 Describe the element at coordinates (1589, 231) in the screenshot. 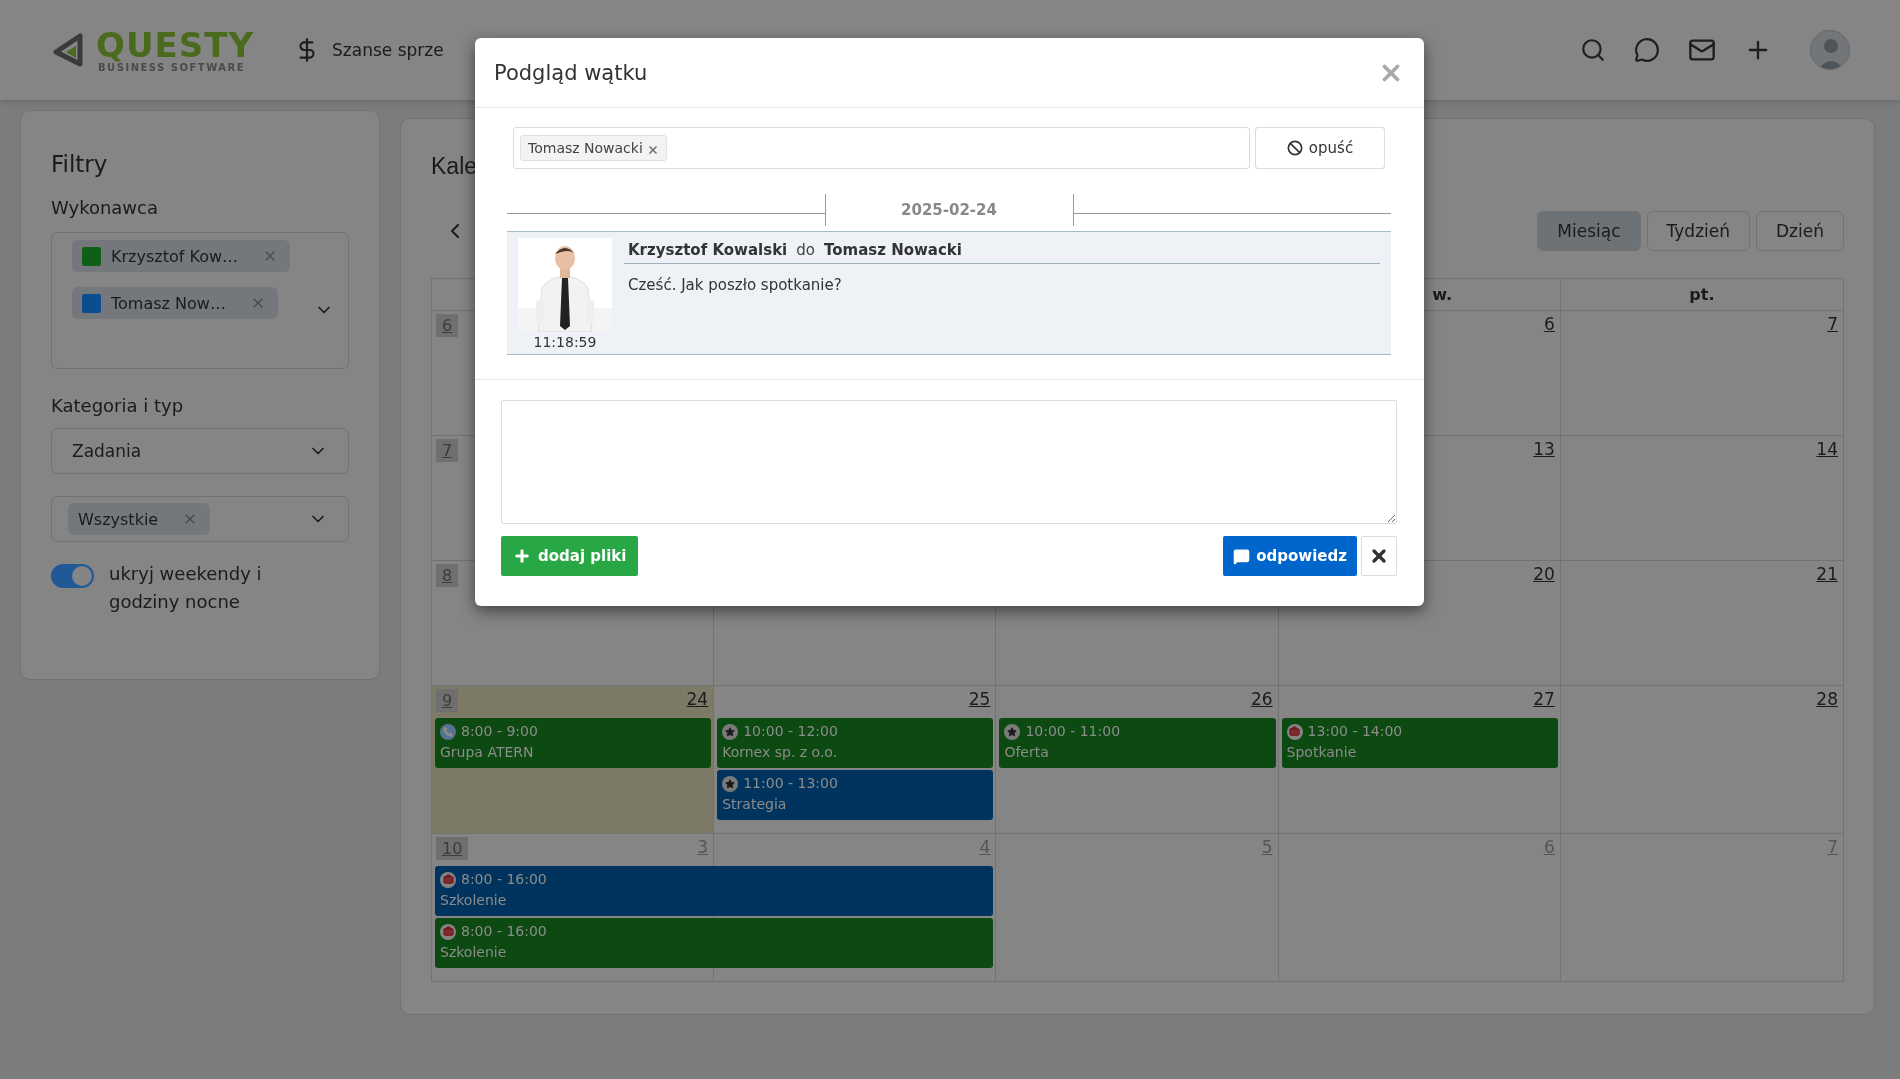

I see `view-button: Miesiąc` at that location.